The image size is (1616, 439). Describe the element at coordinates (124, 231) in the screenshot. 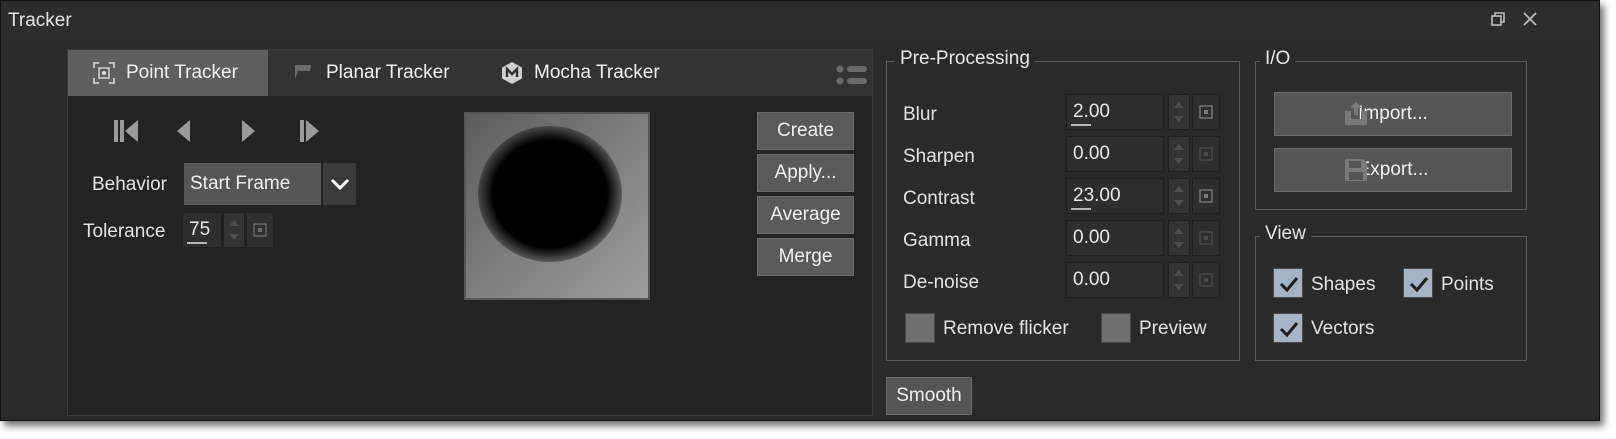

I see `tolerance-label: Tolerance` at that location.